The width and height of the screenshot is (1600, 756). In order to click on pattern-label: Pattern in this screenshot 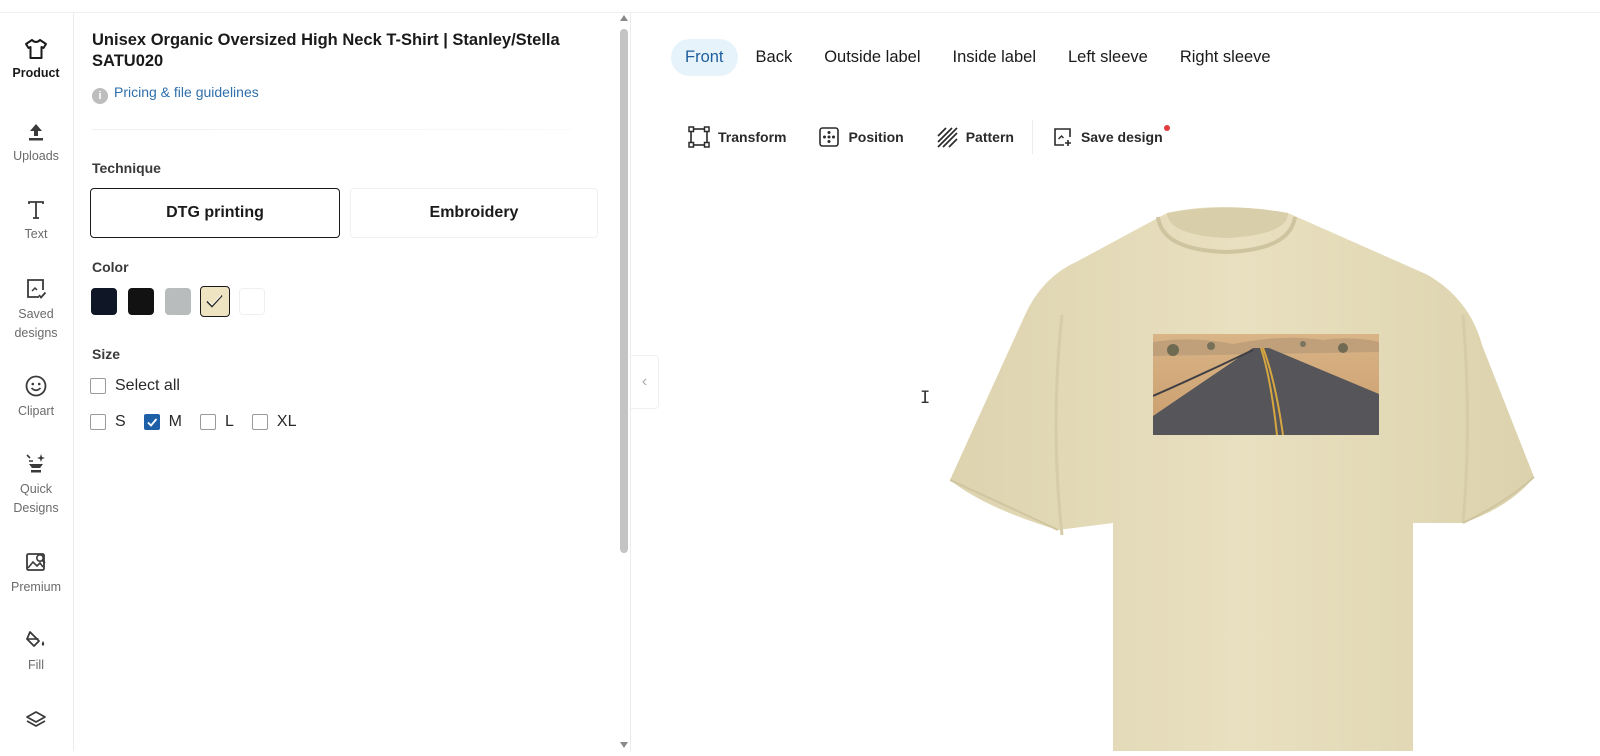, I will do `click(989, 137)`.